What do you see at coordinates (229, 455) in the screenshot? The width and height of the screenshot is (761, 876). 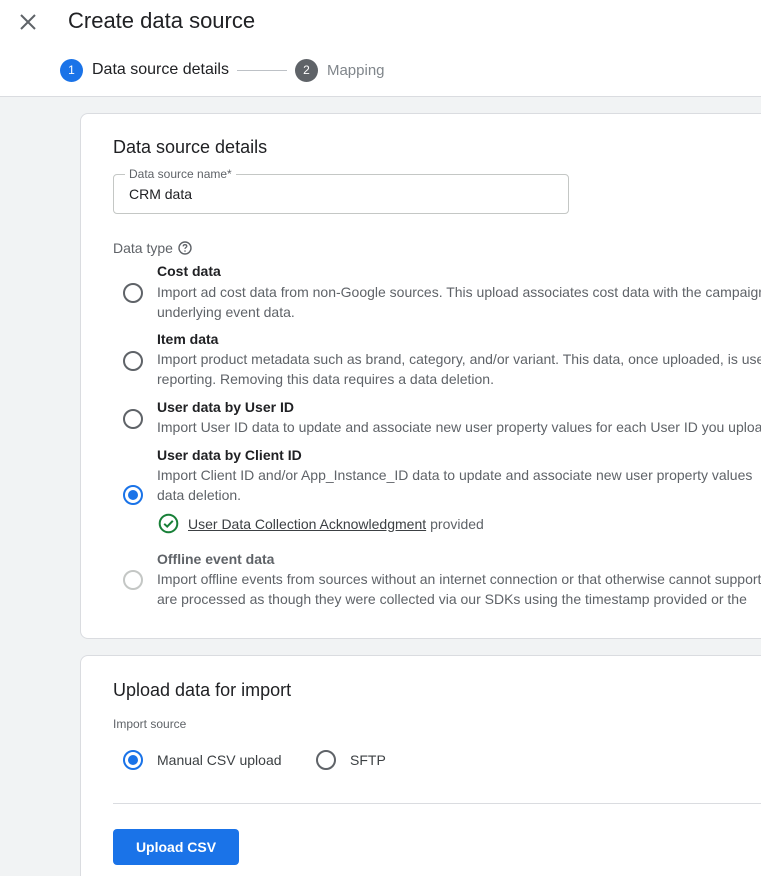 I see `option-title: User data by Client ID` at bounding box center [229, 455].